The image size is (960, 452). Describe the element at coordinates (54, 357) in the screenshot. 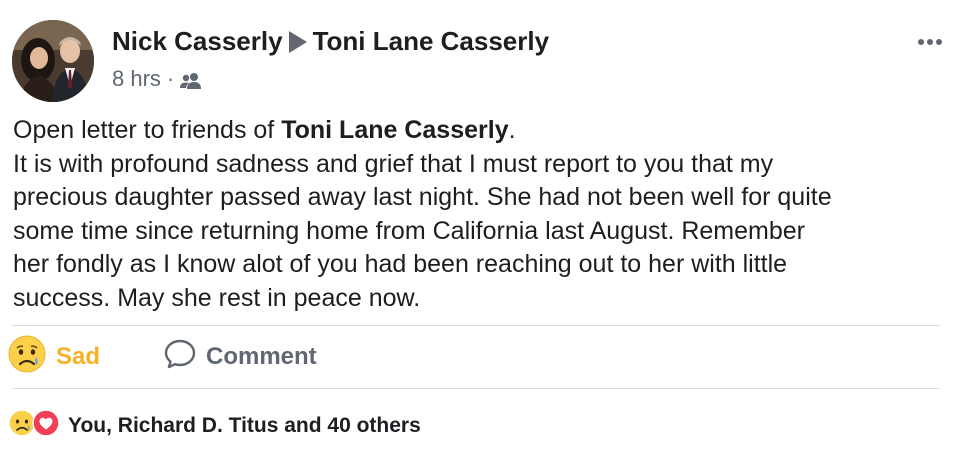

I see `sad-reaction-button: Sad` at that location.